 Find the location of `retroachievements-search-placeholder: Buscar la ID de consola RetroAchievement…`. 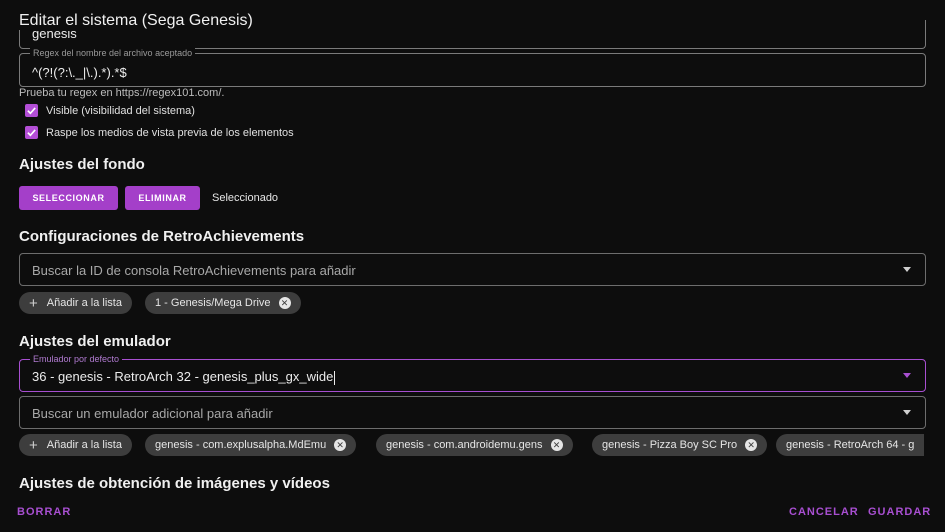

retroachievements-search-placeholder: Buscar la ID de consola RetroAchievement… is located at coordinates (194, 270).